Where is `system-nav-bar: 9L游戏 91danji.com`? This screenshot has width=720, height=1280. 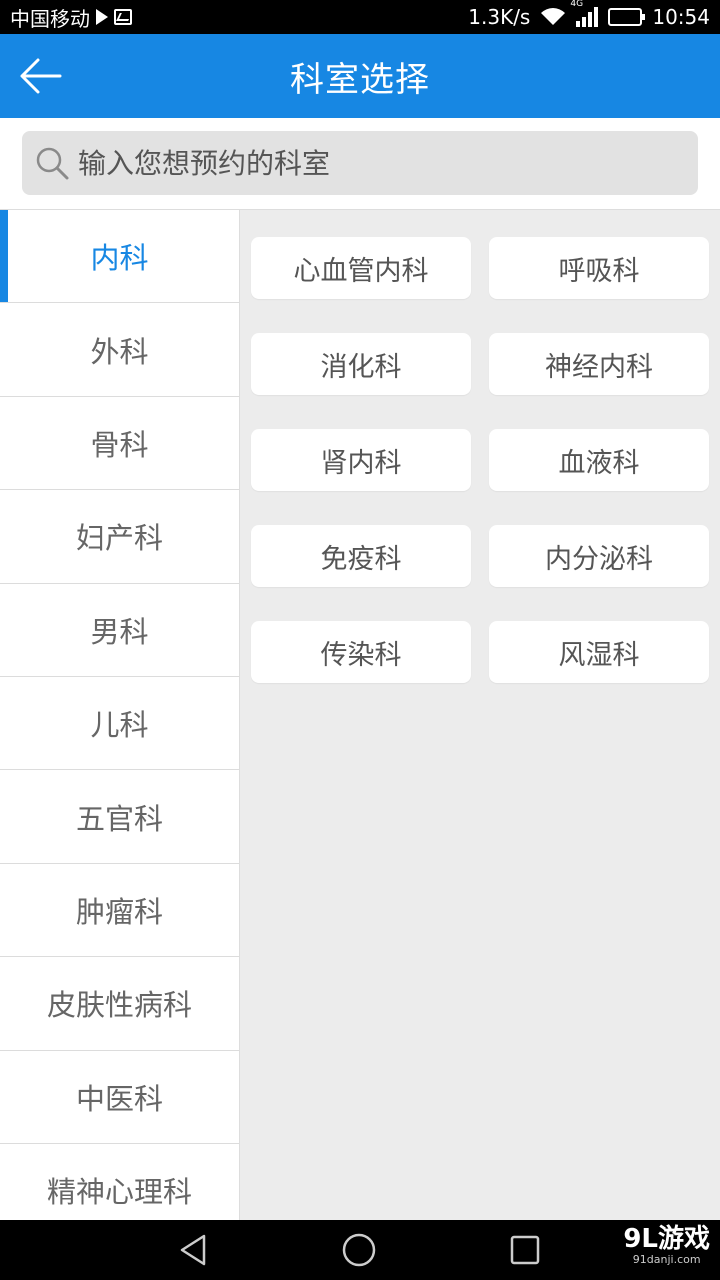
system-nav-bar: 9L游戏 91danji.com is located at coordinates (360, 1250).